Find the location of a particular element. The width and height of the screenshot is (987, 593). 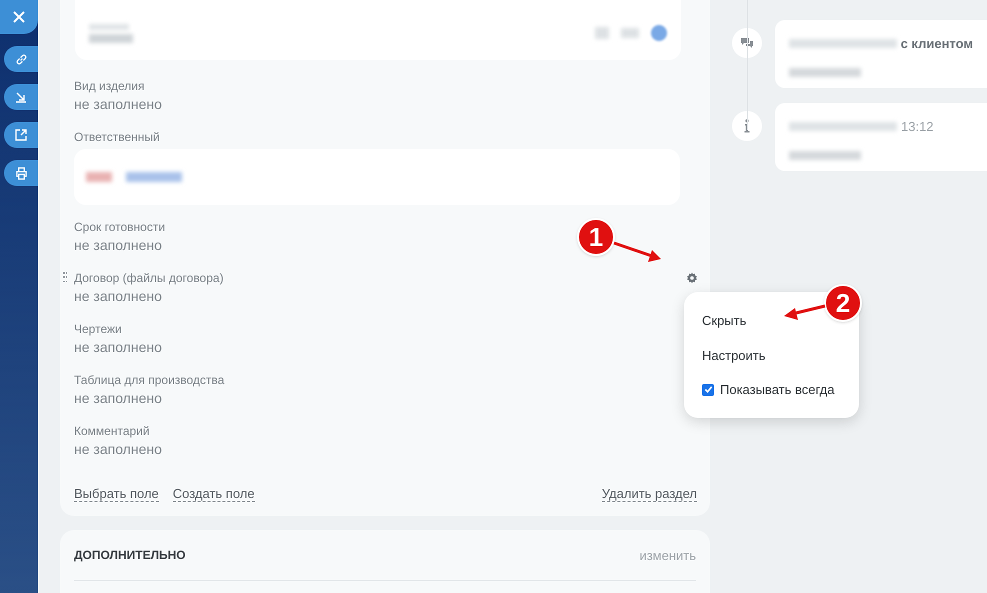

delete-section-link: Удалить раздел is located at coordinates (649, 494).